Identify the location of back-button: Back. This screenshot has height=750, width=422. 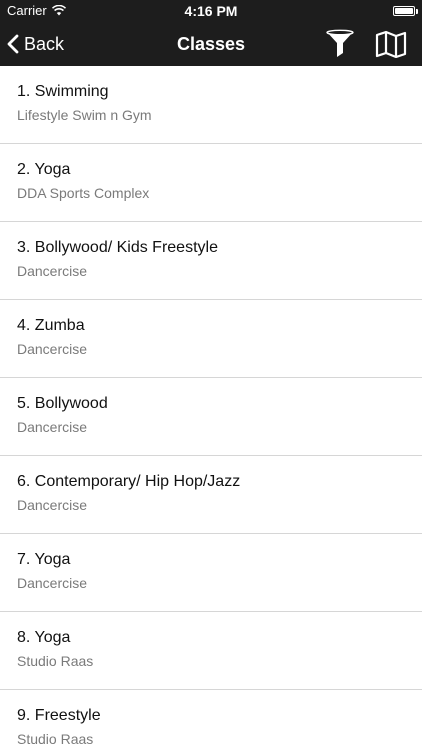
(35, 44).